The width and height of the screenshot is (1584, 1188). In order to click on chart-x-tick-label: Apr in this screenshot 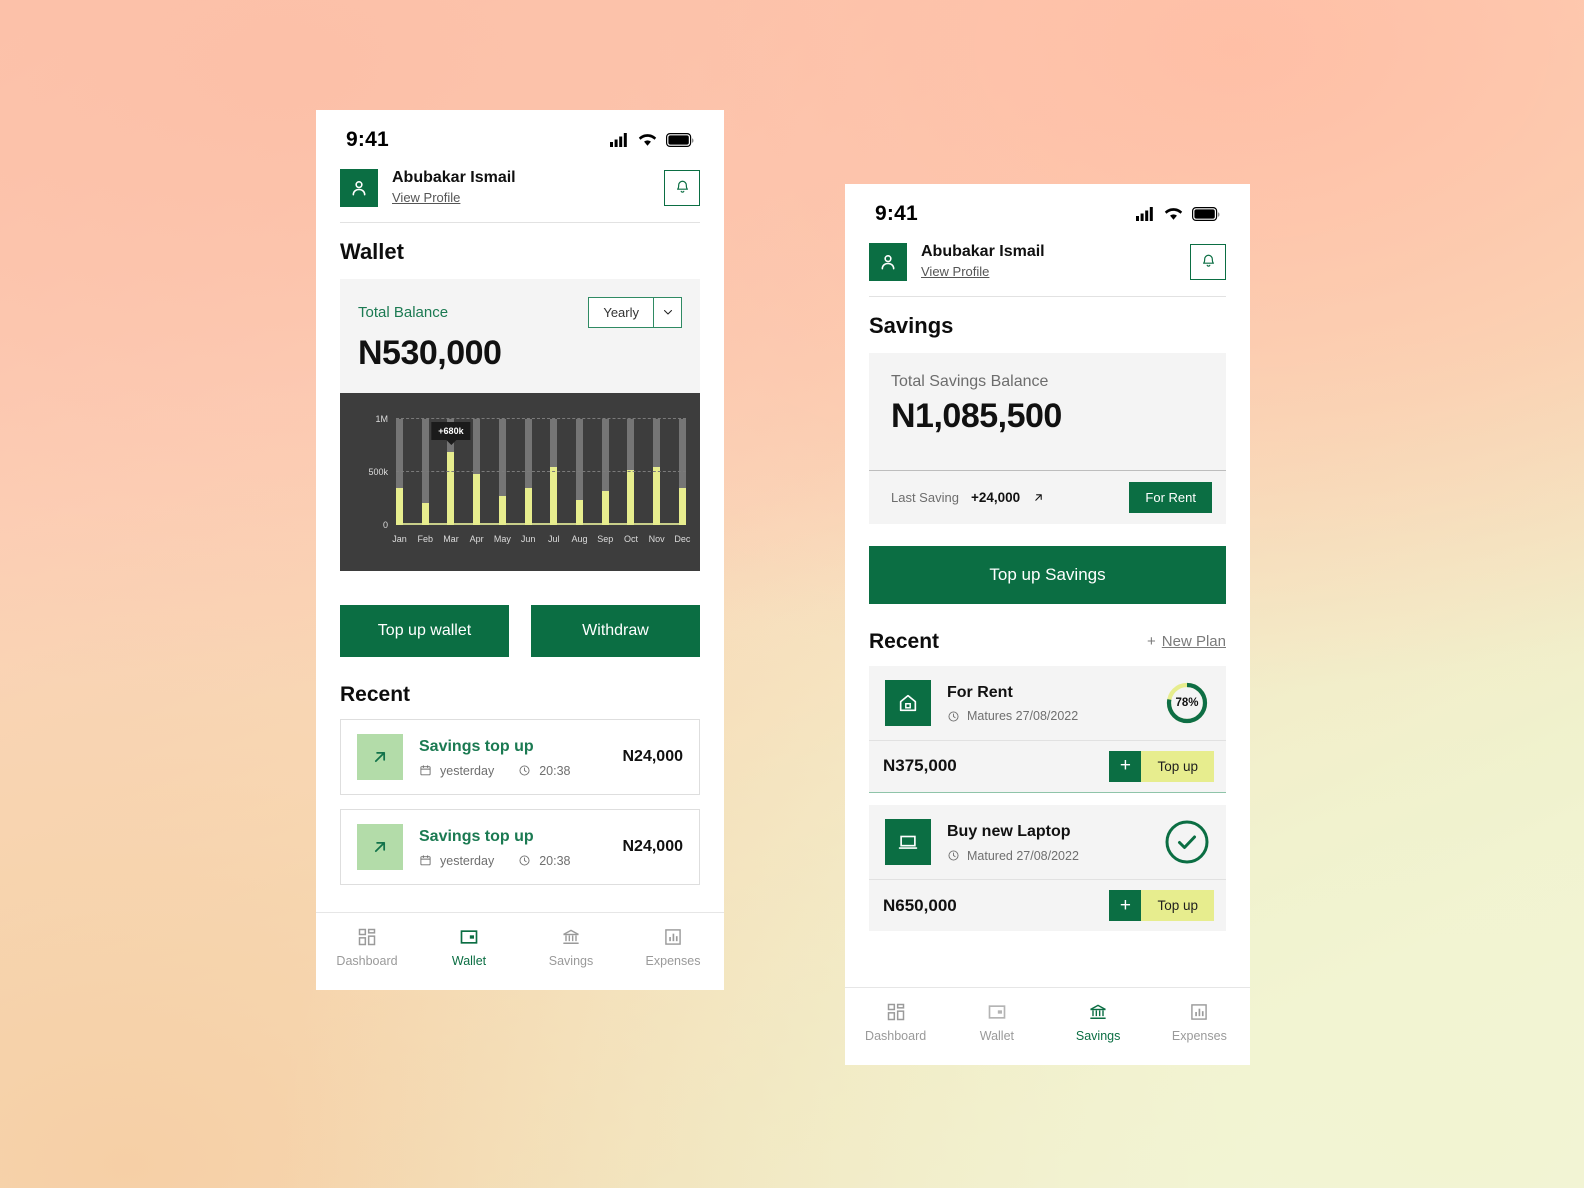, I will do `click(476, 538)`.